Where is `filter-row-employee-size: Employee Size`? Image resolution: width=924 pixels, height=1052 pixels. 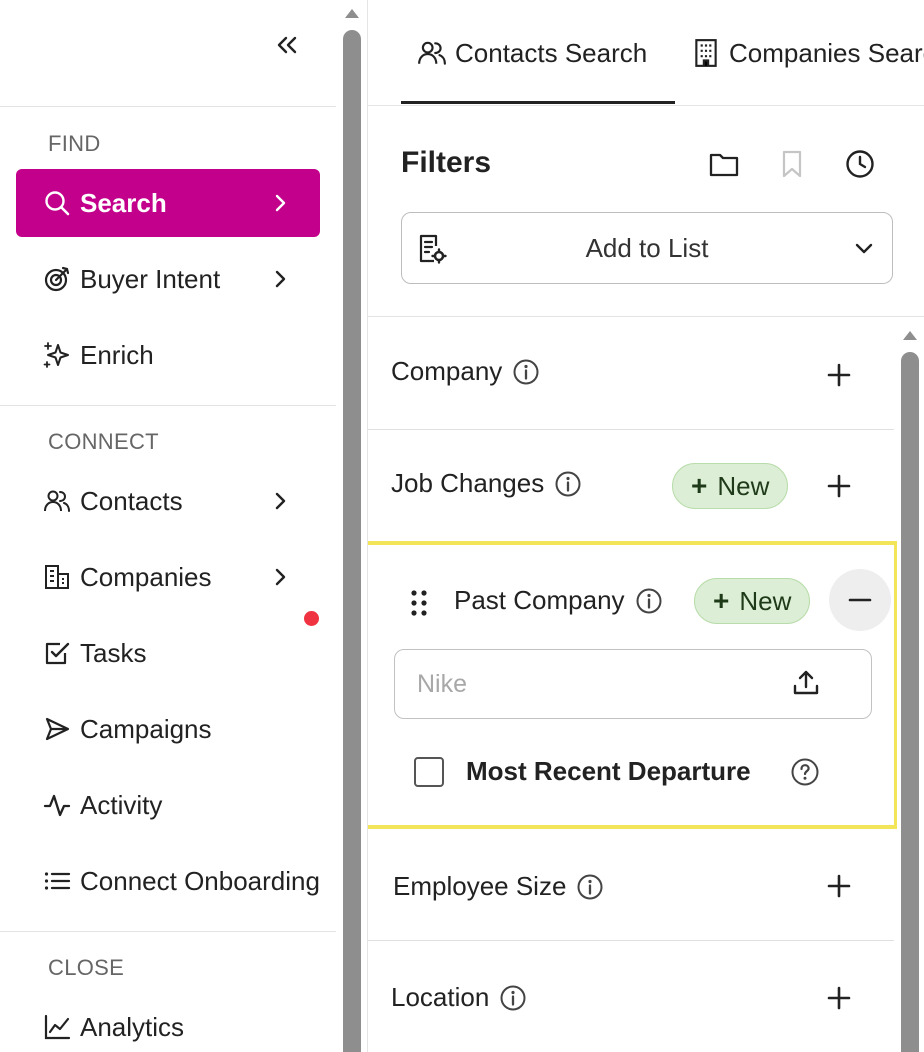
filter-row-employee-size: Employee Size is located at coordinates (631, 886).